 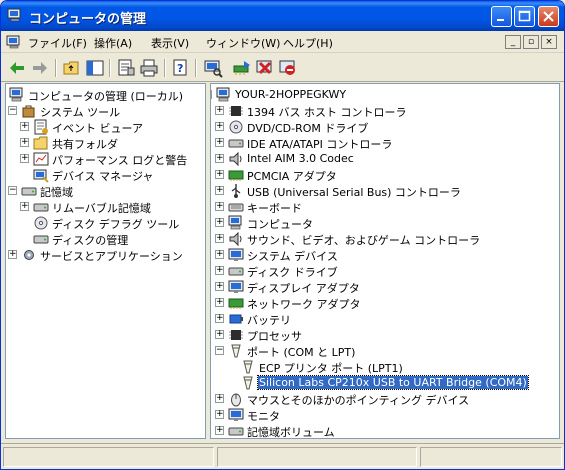 I want to click on tree-item: ディスクの管理, so click(x=105, y=239).